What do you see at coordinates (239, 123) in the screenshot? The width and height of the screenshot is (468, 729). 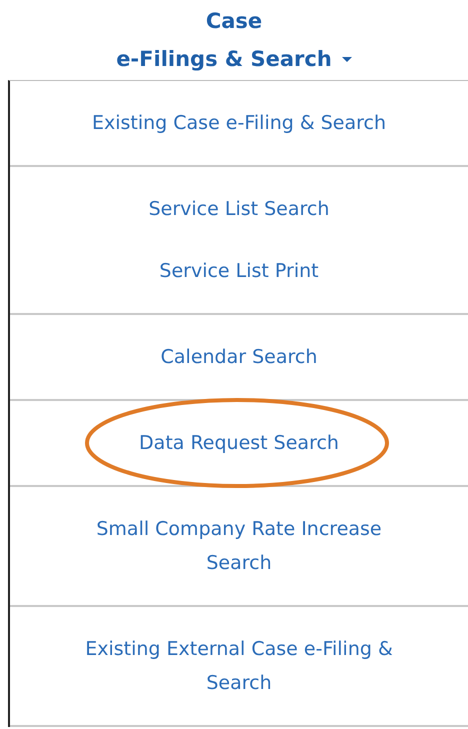 I see `menu-link: Existing Case e-Filing & Search` at bounding box center [239, 123].